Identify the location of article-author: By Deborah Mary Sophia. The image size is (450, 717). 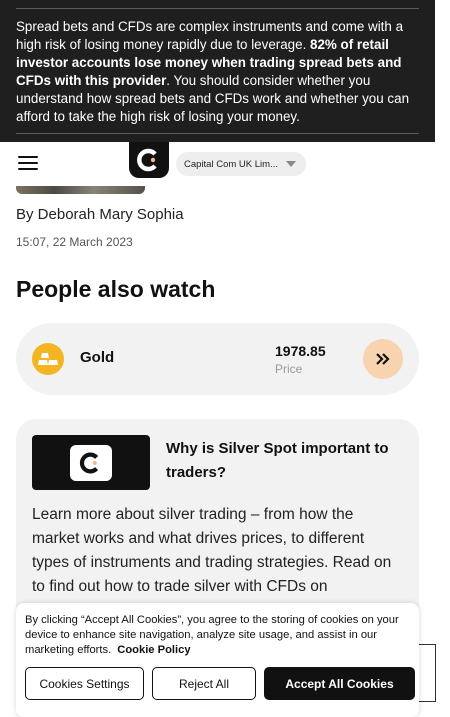
(100, 214).